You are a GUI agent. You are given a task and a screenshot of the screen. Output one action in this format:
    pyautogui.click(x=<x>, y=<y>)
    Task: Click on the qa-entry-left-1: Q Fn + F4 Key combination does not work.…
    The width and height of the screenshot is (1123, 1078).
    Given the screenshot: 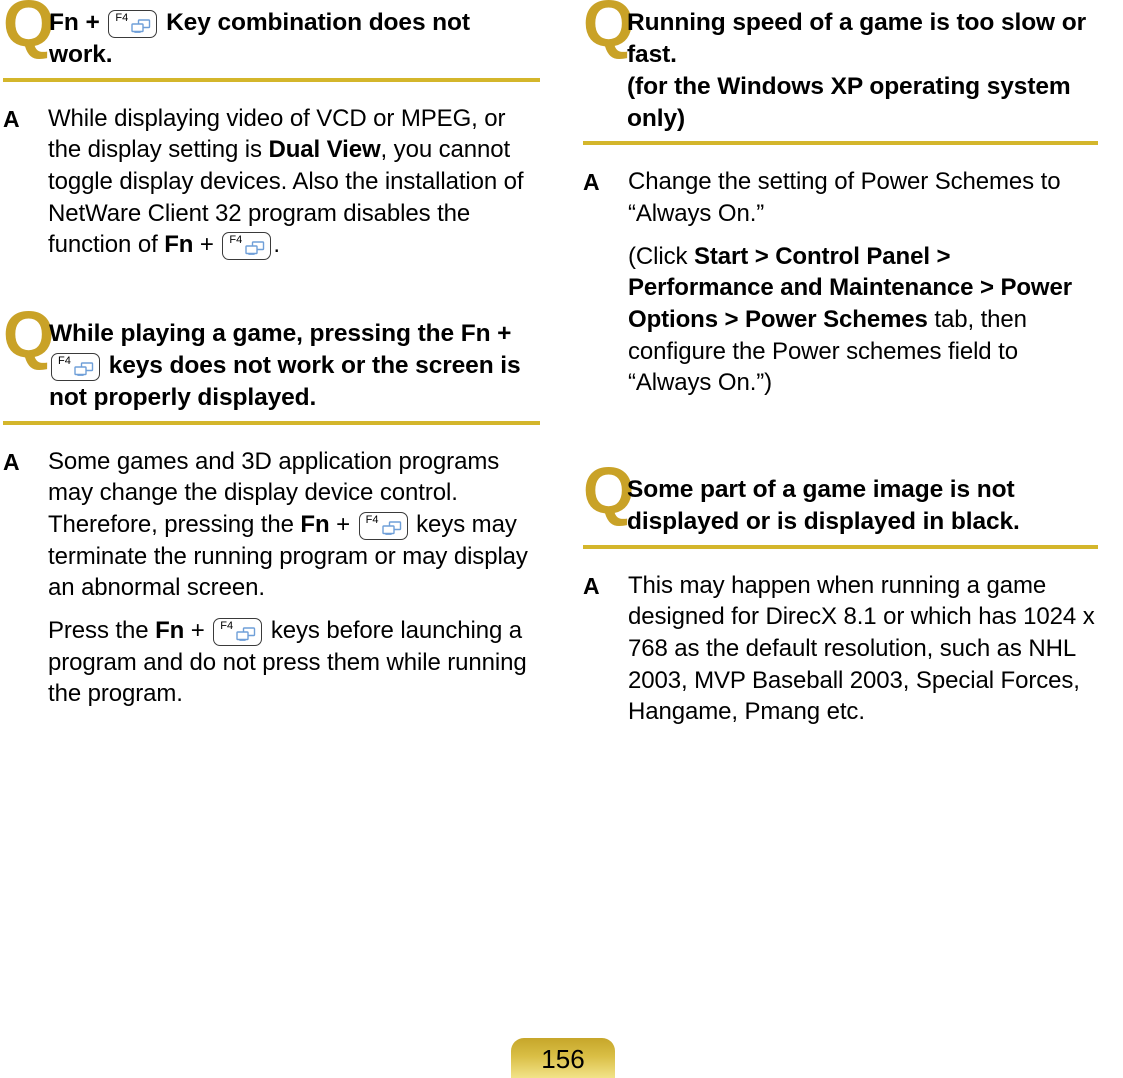 What is the action you would take?
    pyautogui.click(x=271, y=130)
    